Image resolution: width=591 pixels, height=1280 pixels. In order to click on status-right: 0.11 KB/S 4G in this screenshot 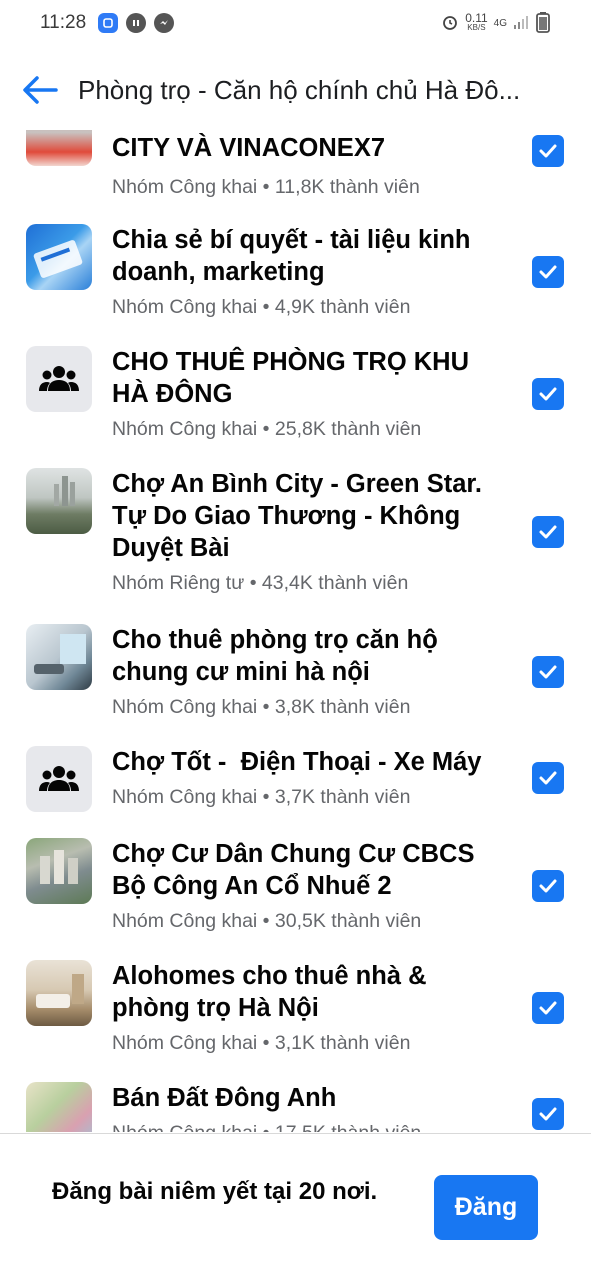, I will do `click(496, 23)`.